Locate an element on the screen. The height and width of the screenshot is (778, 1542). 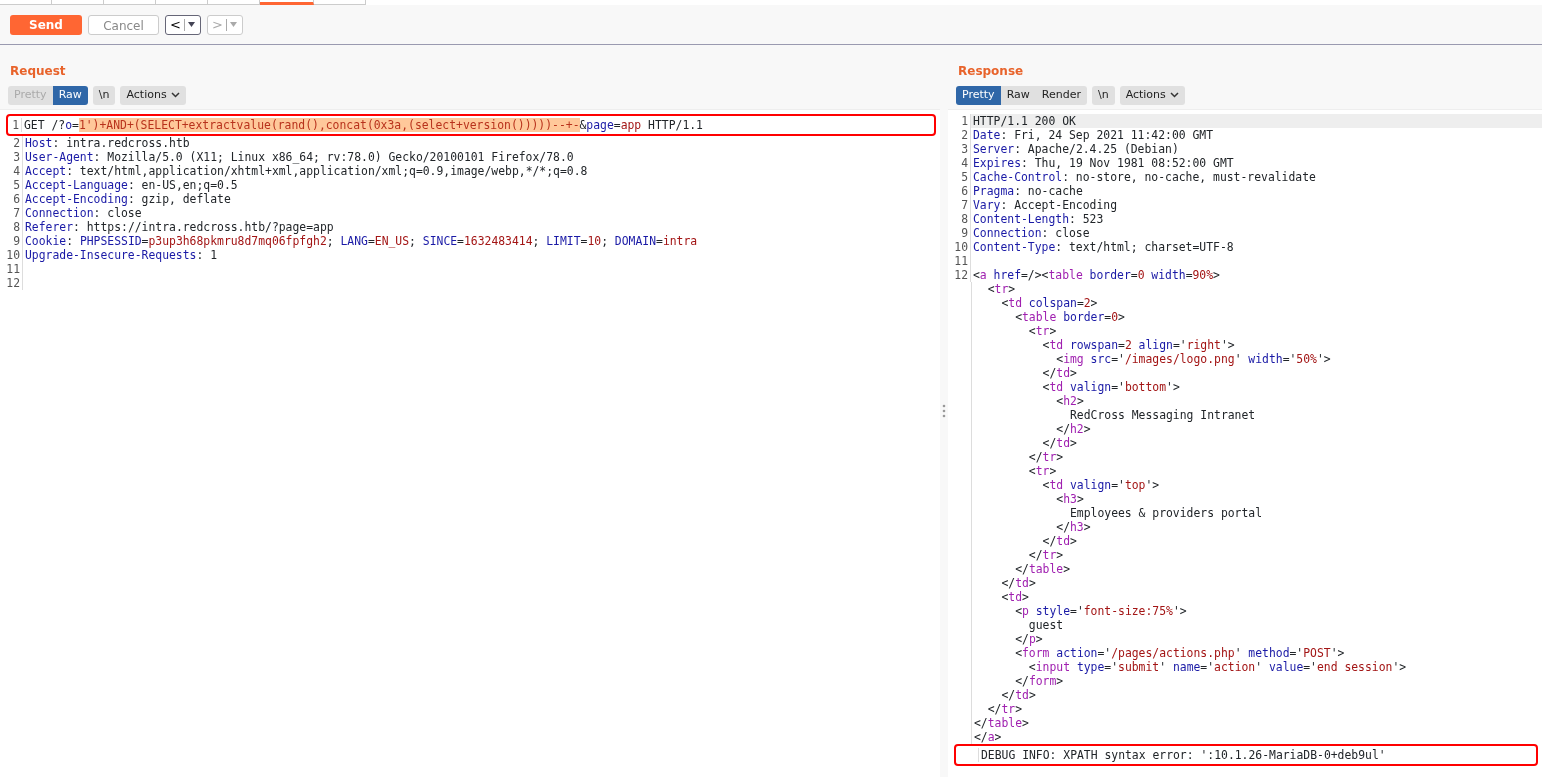
code-line: Date: Fri, 24 Sep 2021 11:42:00 GMT is located at coordinates (1093, 134).